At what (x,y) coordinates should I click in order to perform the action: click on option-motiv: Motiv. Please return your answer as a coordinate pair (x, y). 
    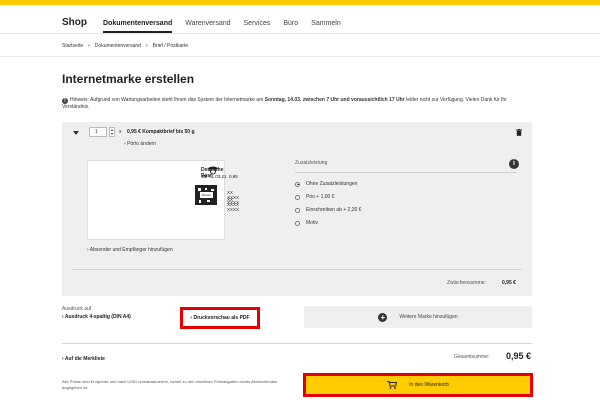
    Looking at the image, I should click on (306, 223).